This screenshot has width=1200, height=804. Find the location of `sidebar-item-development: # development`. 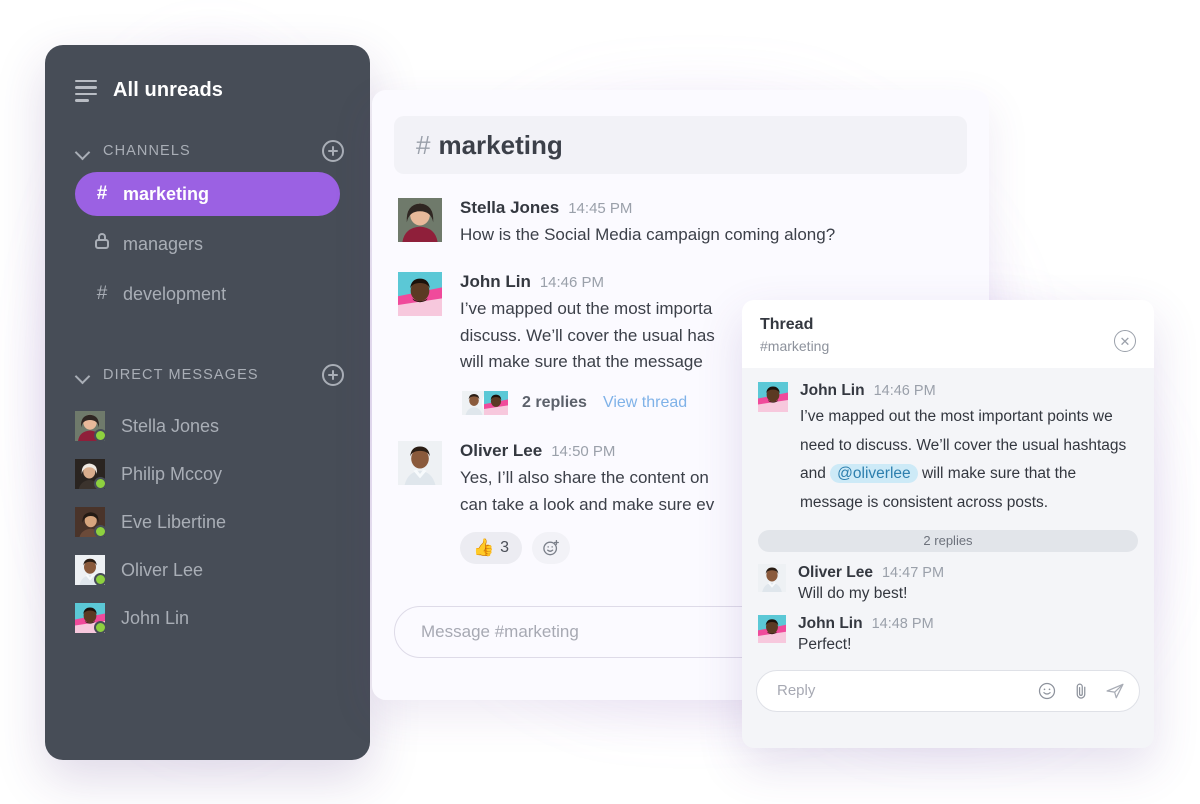

sidebar-item-development: # development is located at coordinates (207, 294).